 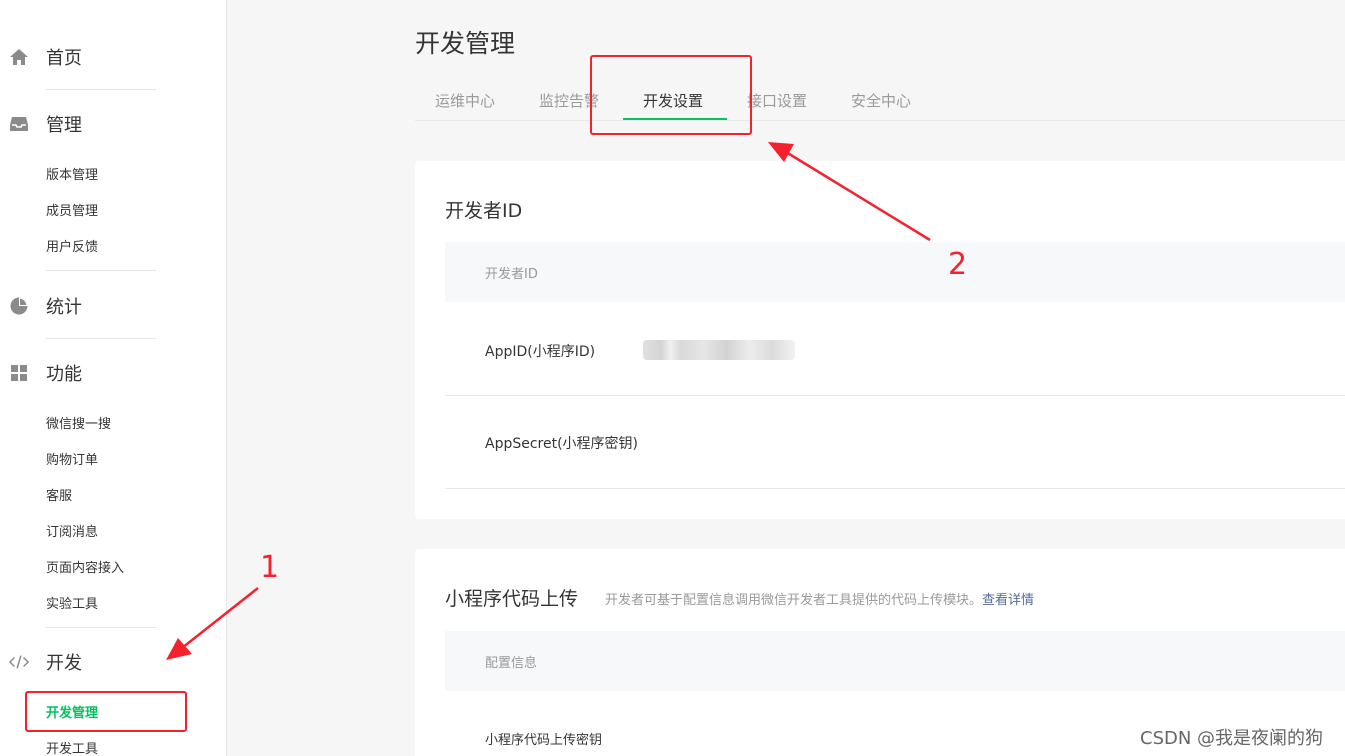 What do you see at coordinates (64, 307) in the screenshot?
I see `nav-stats-label: 统计` at bounding box center [64, 307].